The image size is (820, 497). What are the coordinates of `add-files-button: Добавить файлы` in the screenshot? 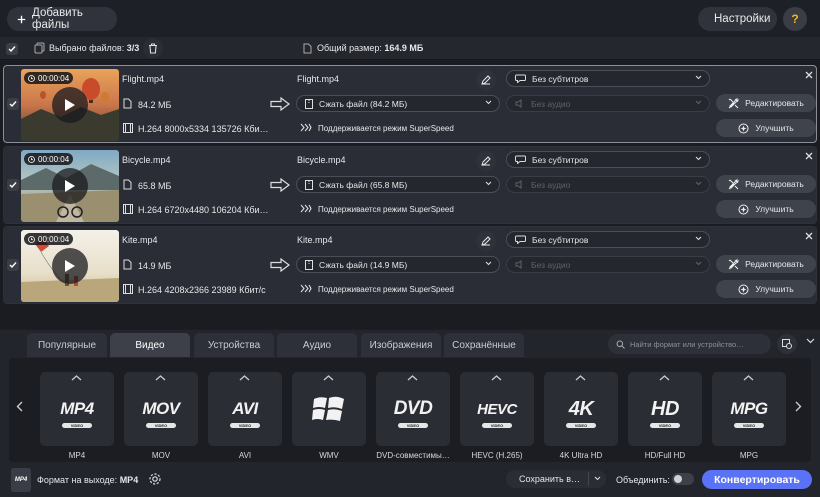 It's located at (62, 19).